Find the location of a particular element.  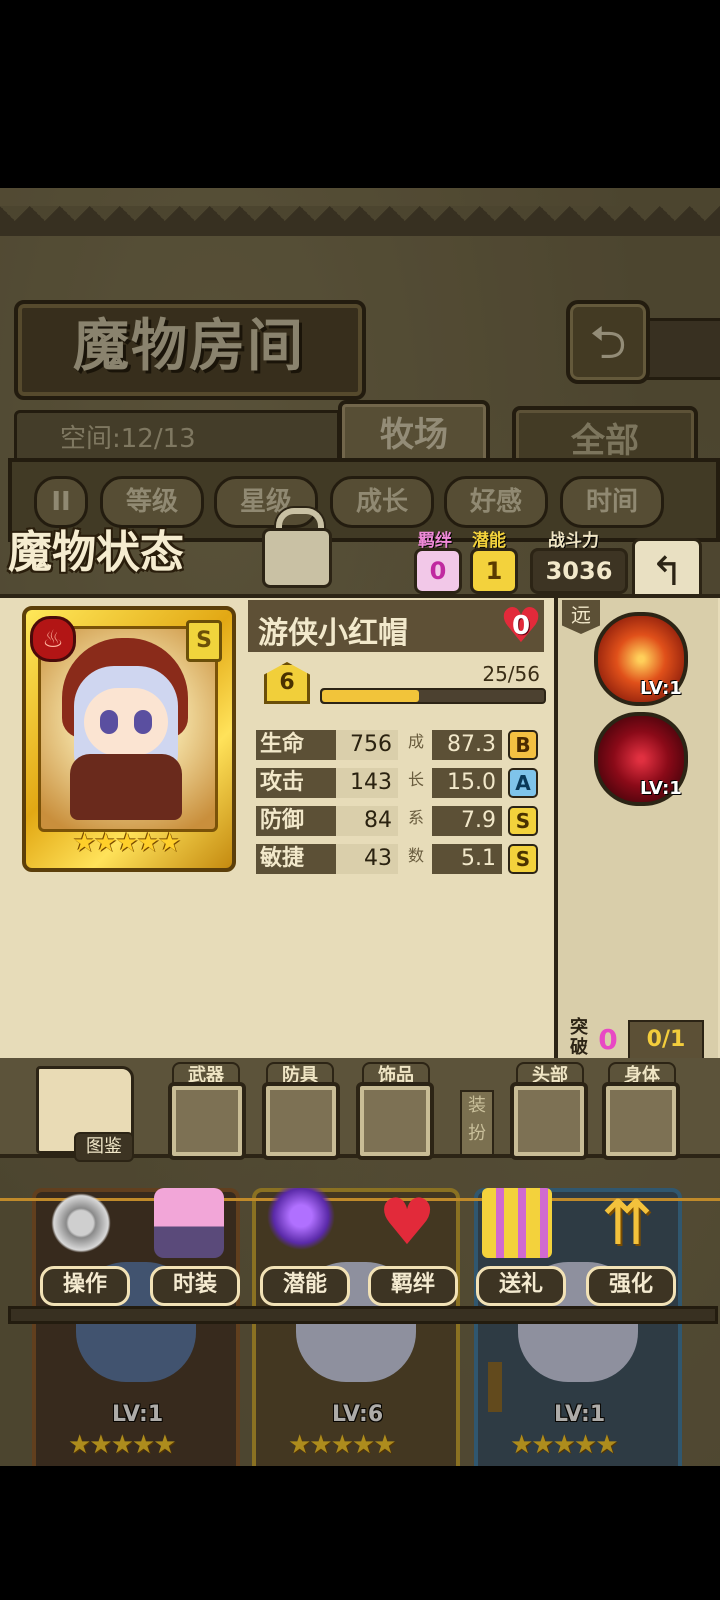

stat-agi-value: 43 is located at coordinates (367, 859).